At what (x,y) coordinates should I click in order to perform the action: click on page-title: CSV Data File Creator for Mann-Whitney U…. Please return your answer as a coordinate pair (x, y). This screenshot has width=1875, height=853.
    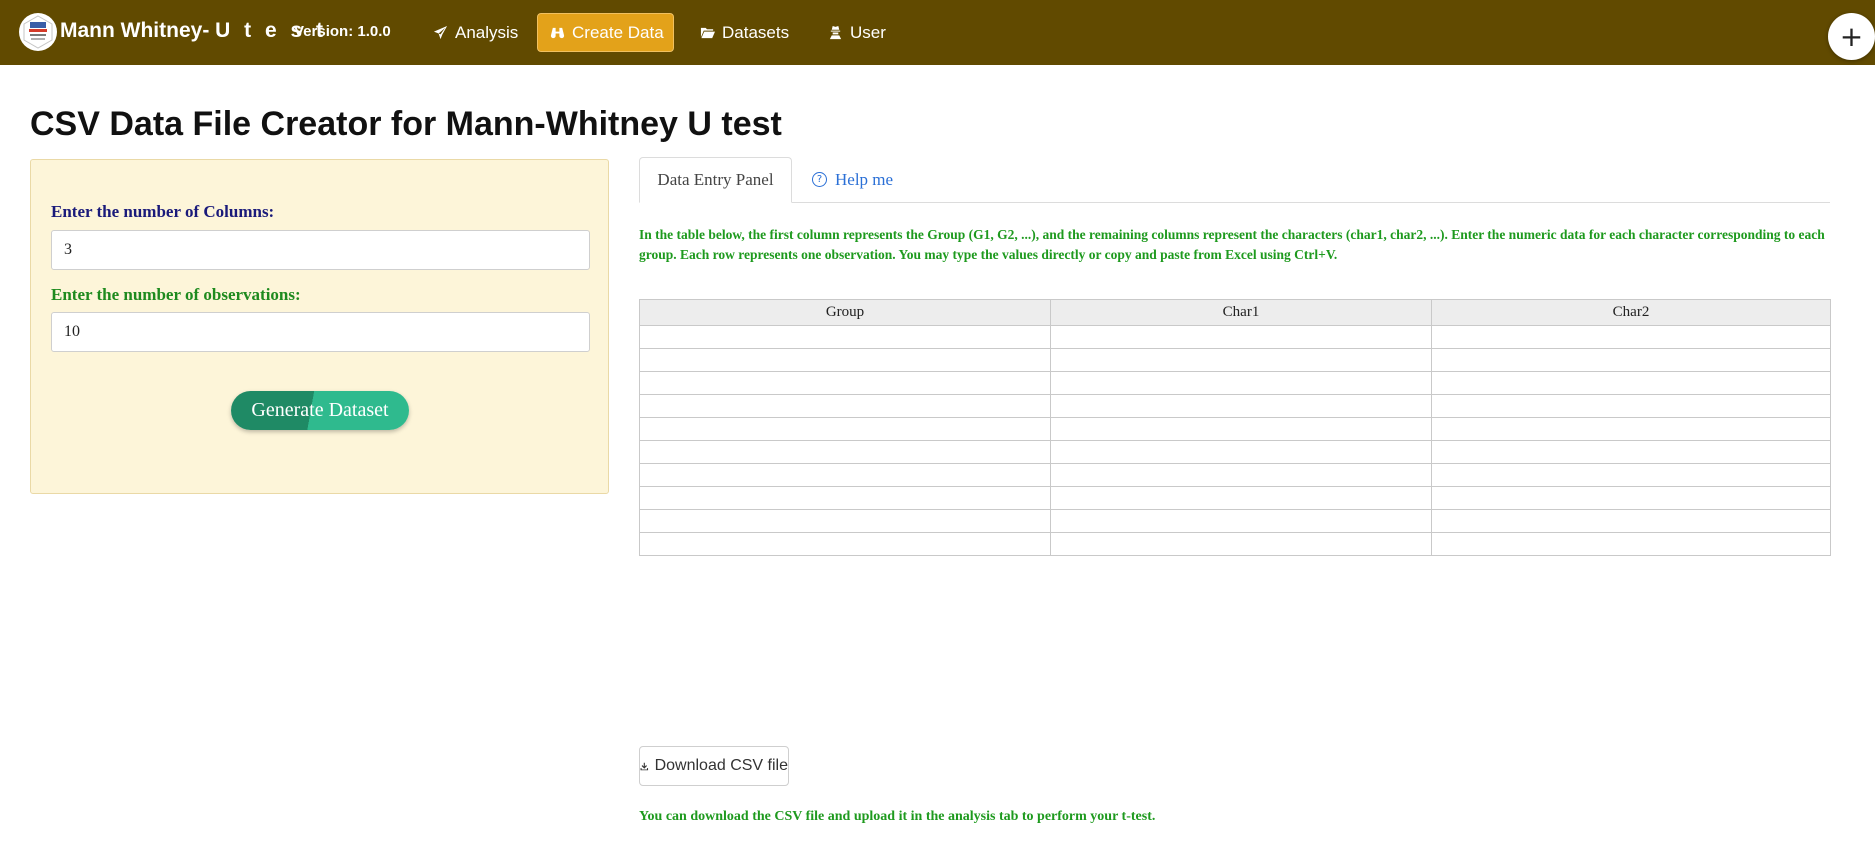
    Looking at the image, I should click on (406, 124).